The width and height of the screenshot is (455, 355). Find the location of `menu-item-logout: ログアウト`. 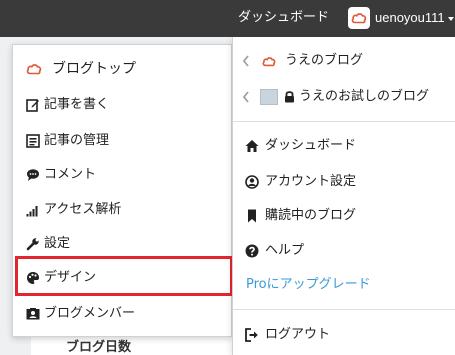

menu-item-logout: ログアウト is located at coordinates (344, 335).